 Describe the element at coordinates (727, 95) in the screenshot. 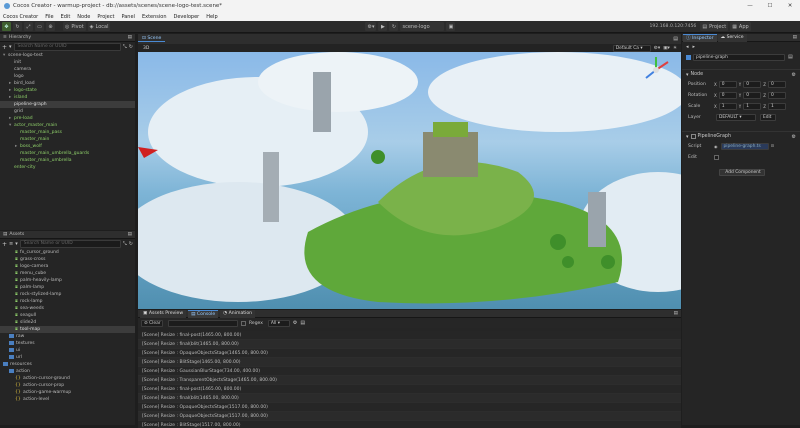

I see `rotation-x: 0` at that location.